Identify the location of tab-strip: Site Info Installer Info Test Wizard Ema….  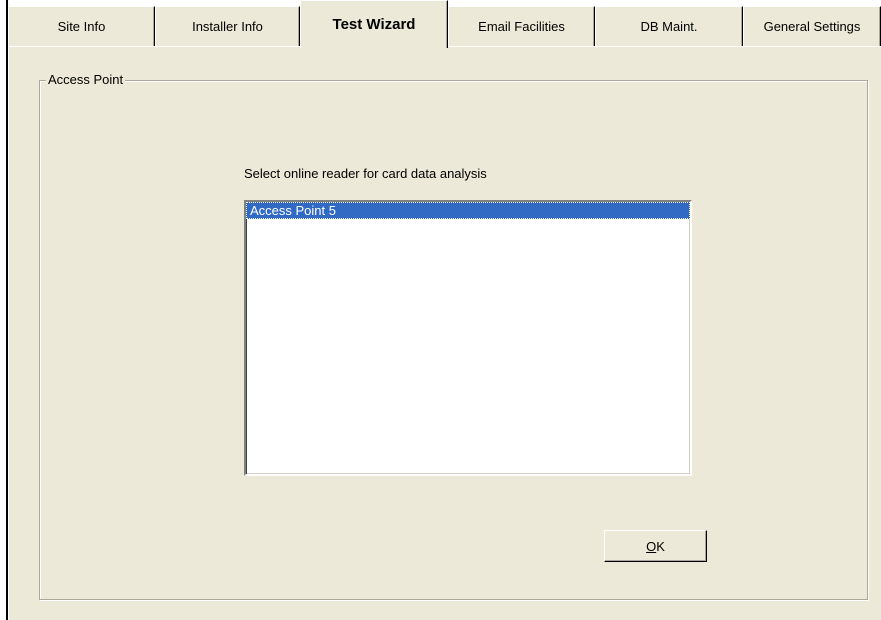
(444, 24).